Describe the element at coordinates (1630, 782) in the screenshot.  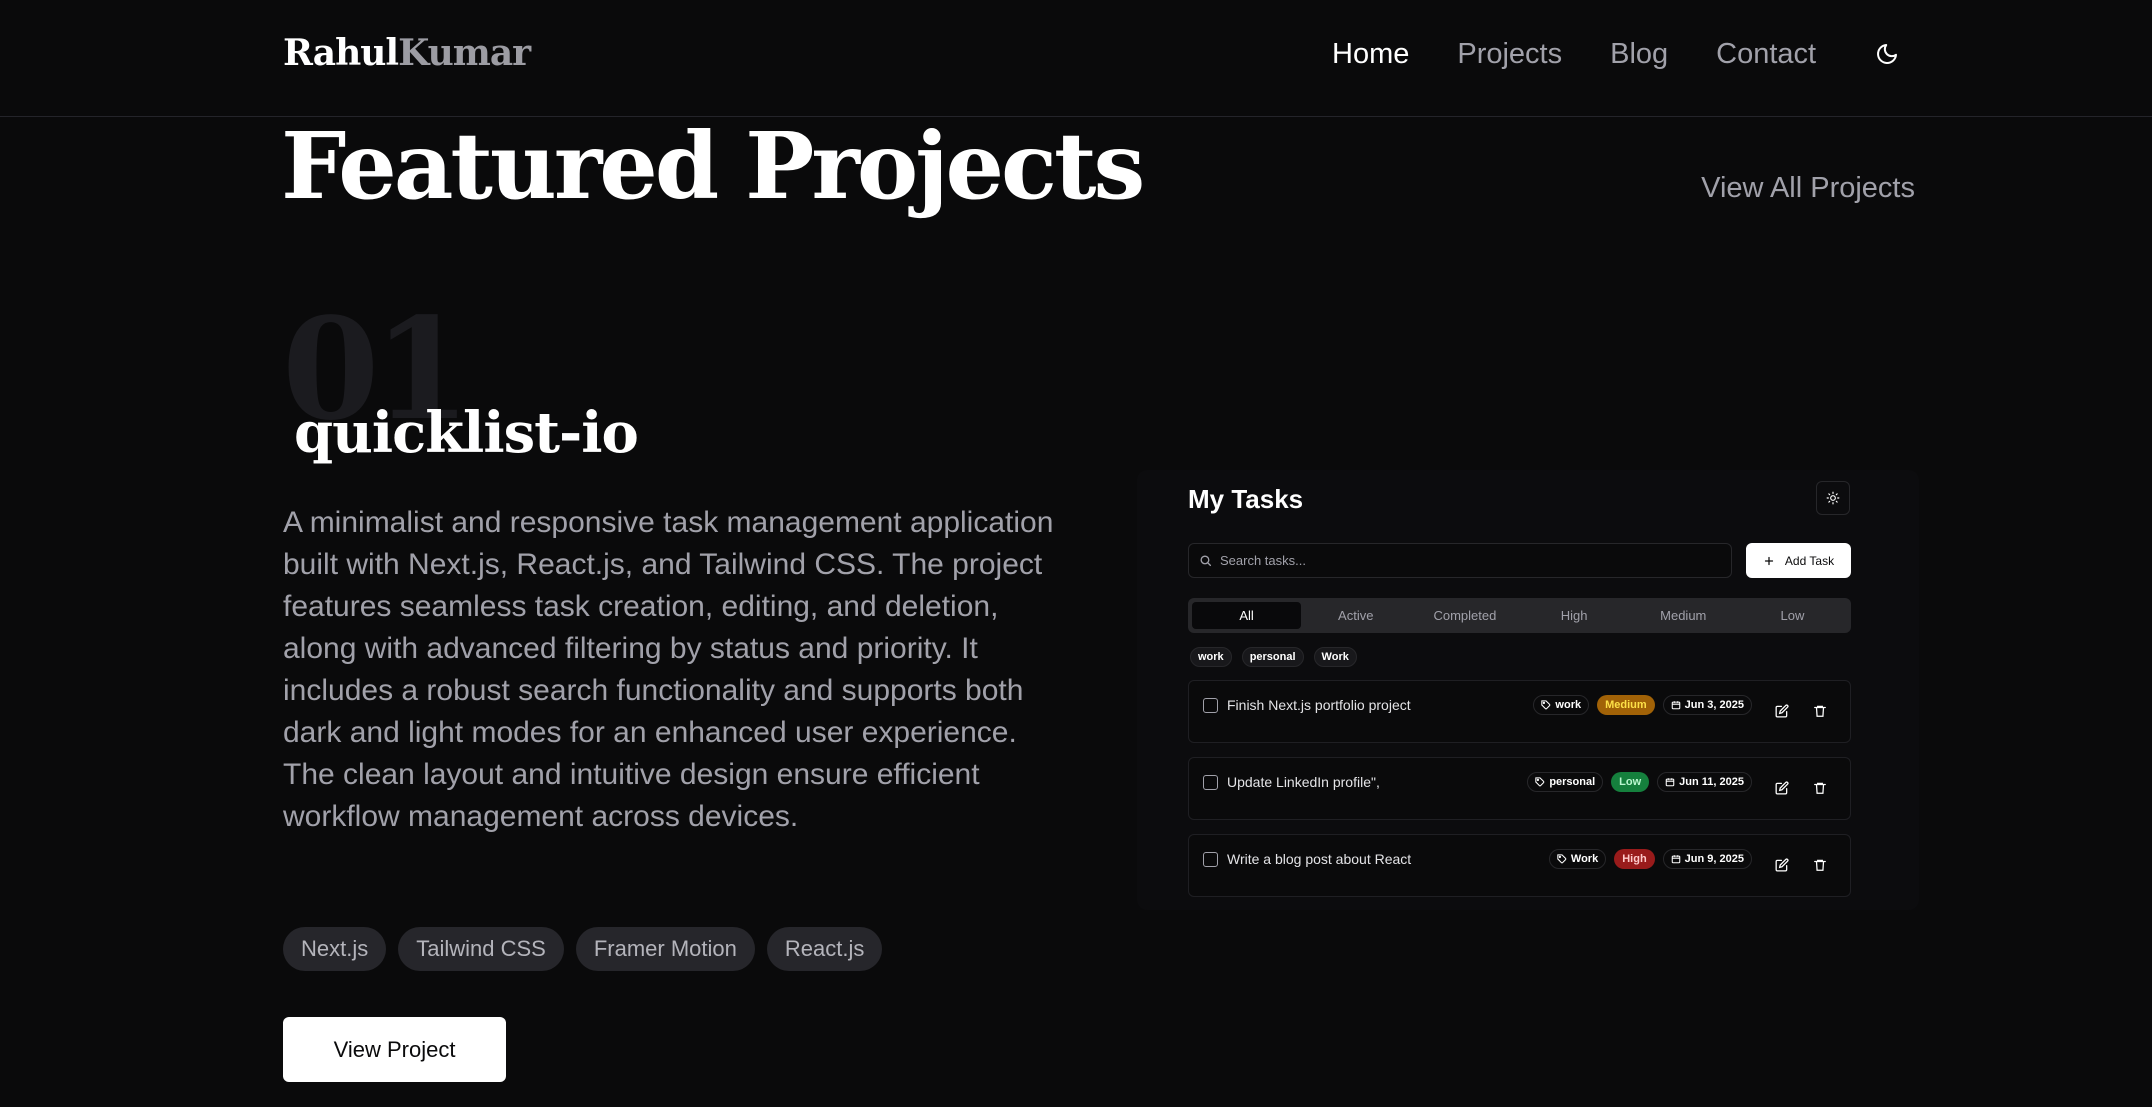
I see `task-priority-badge: Low` at that location.